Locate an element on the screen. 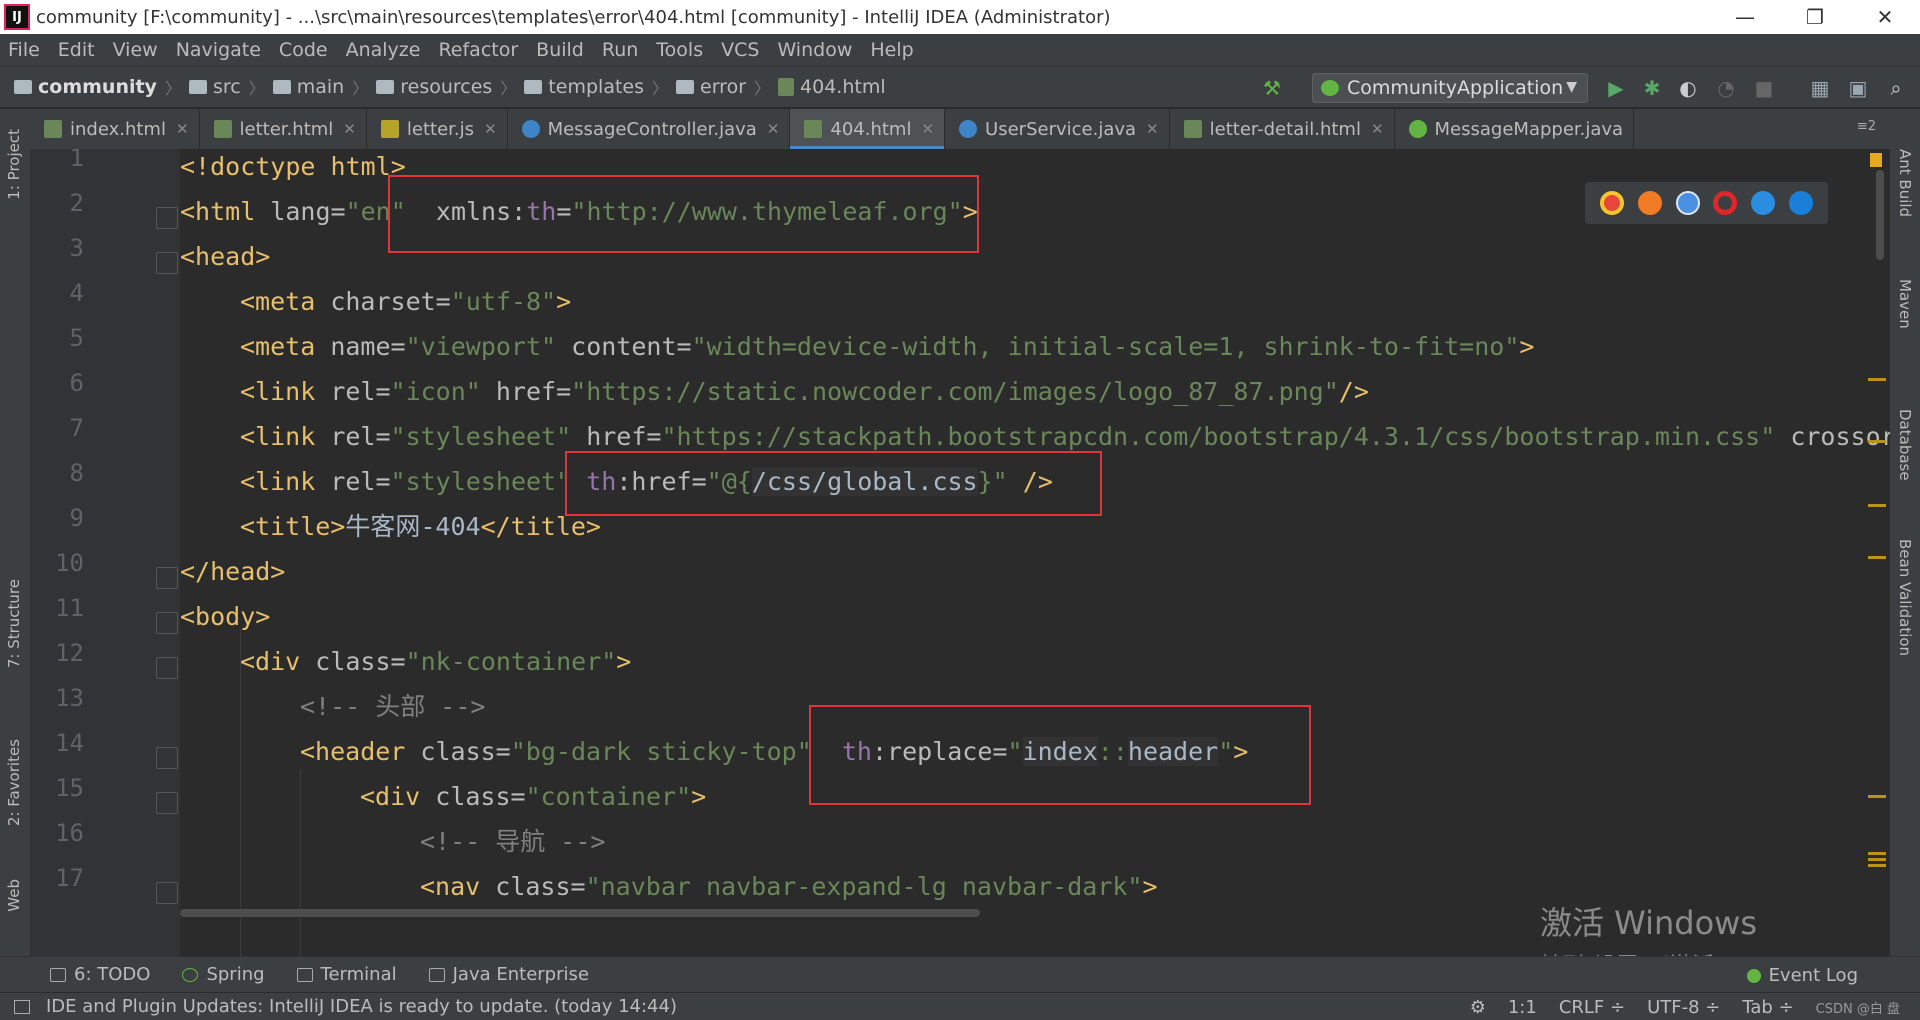  code-line-11: <body> is located at coordinates (225, 616).